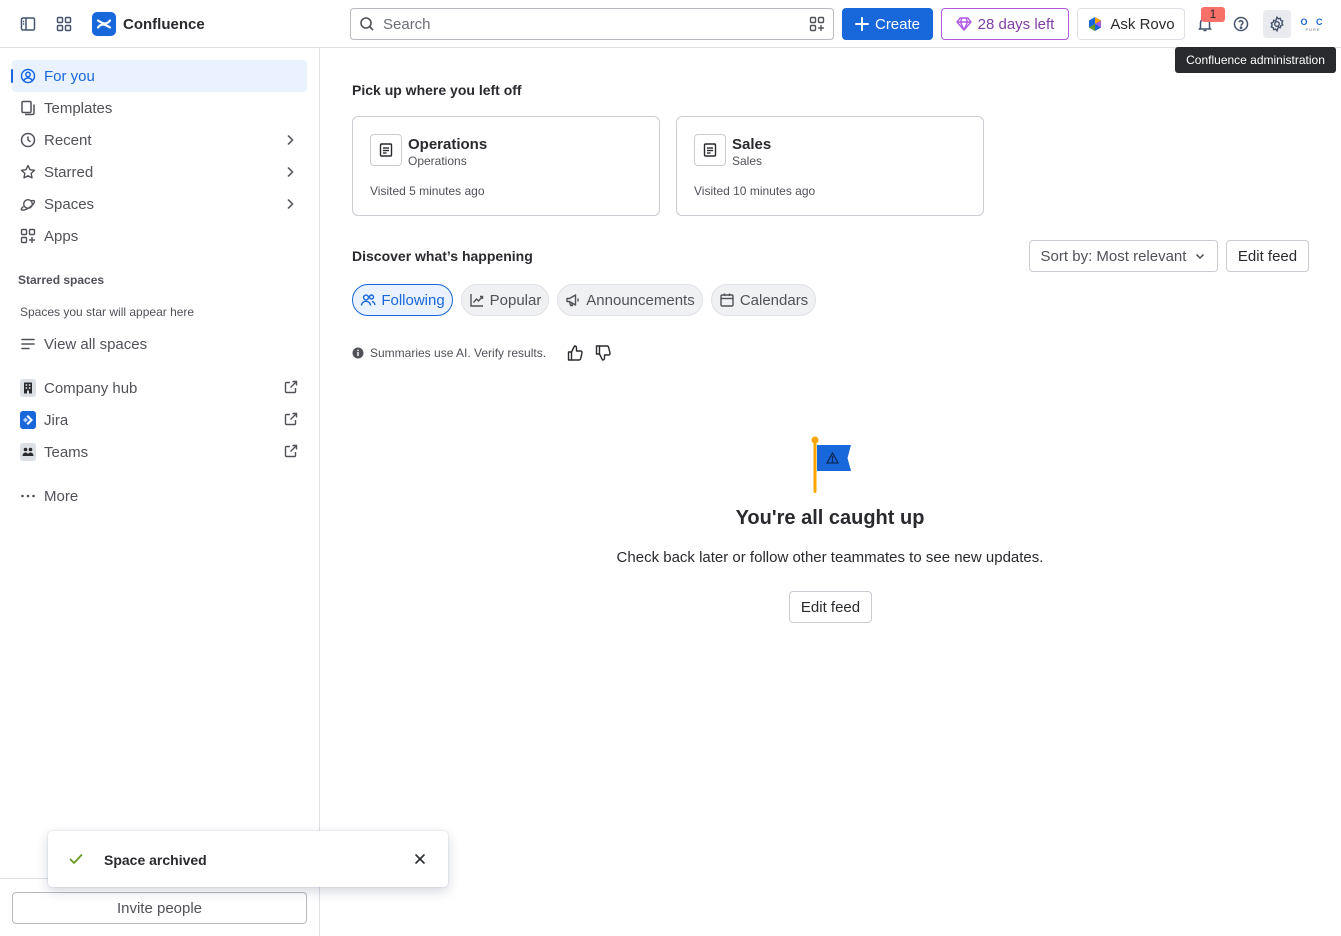 This screenshot has width=1341, height=936. Describe the element at coordinates (830, 518) in the screenshot. I see `empty-state-title: You're all caught up` at that location.